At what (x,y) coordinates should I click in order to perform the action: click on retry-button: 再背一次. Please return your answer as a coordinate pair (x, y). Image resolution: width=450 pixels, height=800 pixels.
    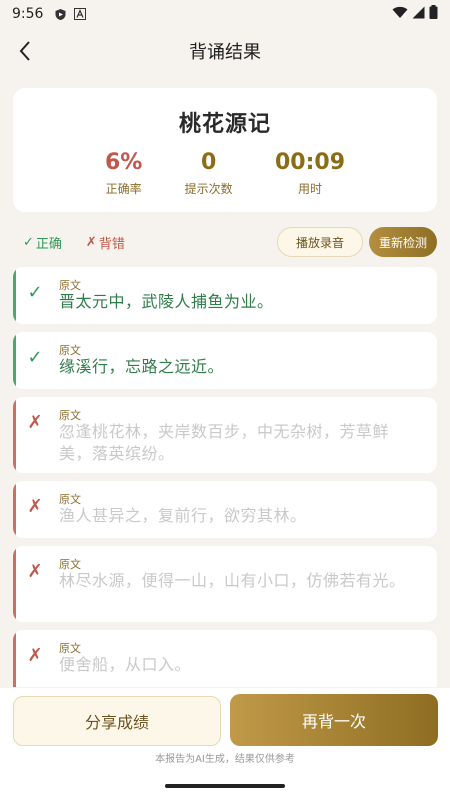
    Looking at the image, I should click on (334, 720).